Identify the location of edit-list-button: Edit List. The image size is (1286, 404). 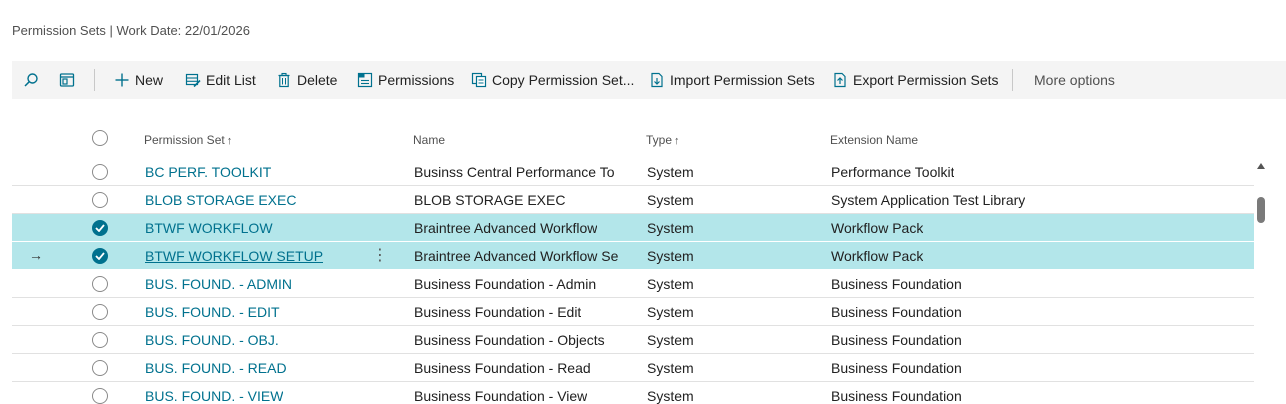
(220, 80).